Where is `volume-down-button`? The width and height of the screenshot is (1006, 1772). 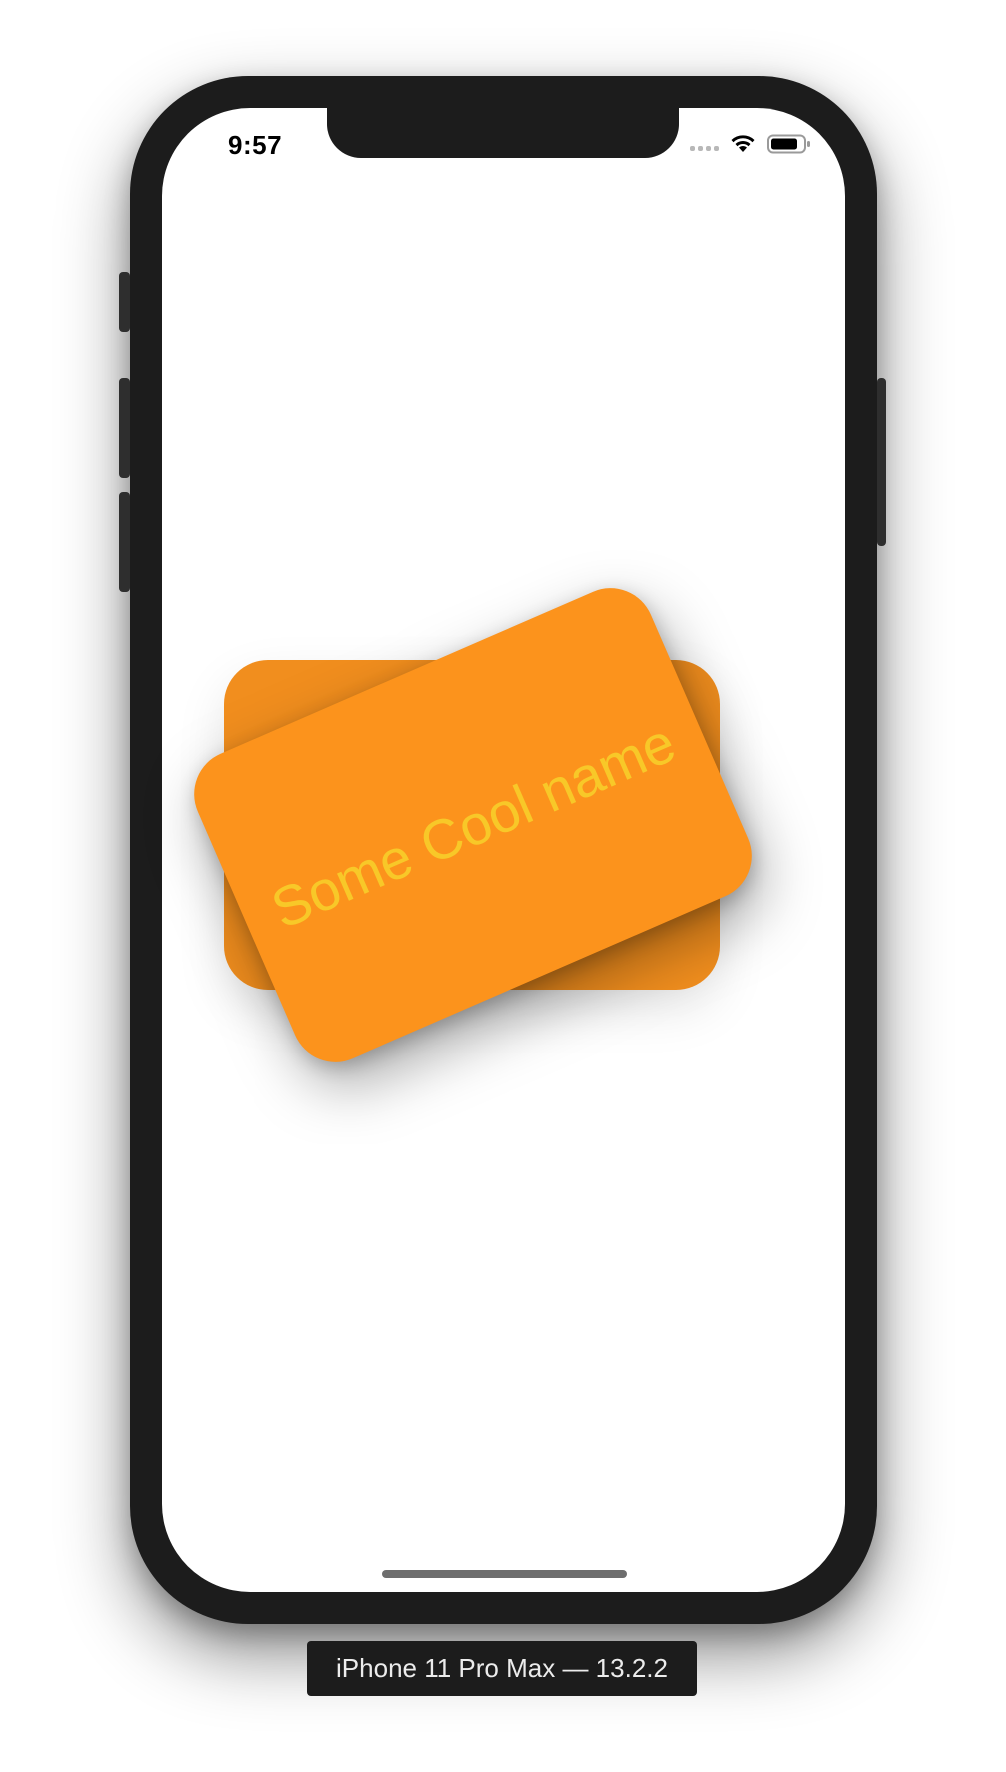 volume-down-button is located at coordinates (124, 542).